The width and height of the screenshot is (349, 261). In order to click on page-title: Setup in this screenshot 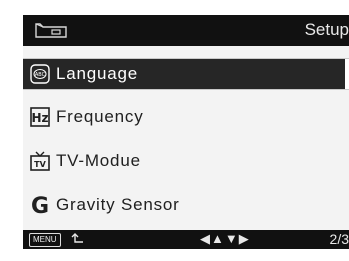, I will do `click(326, 29)`.